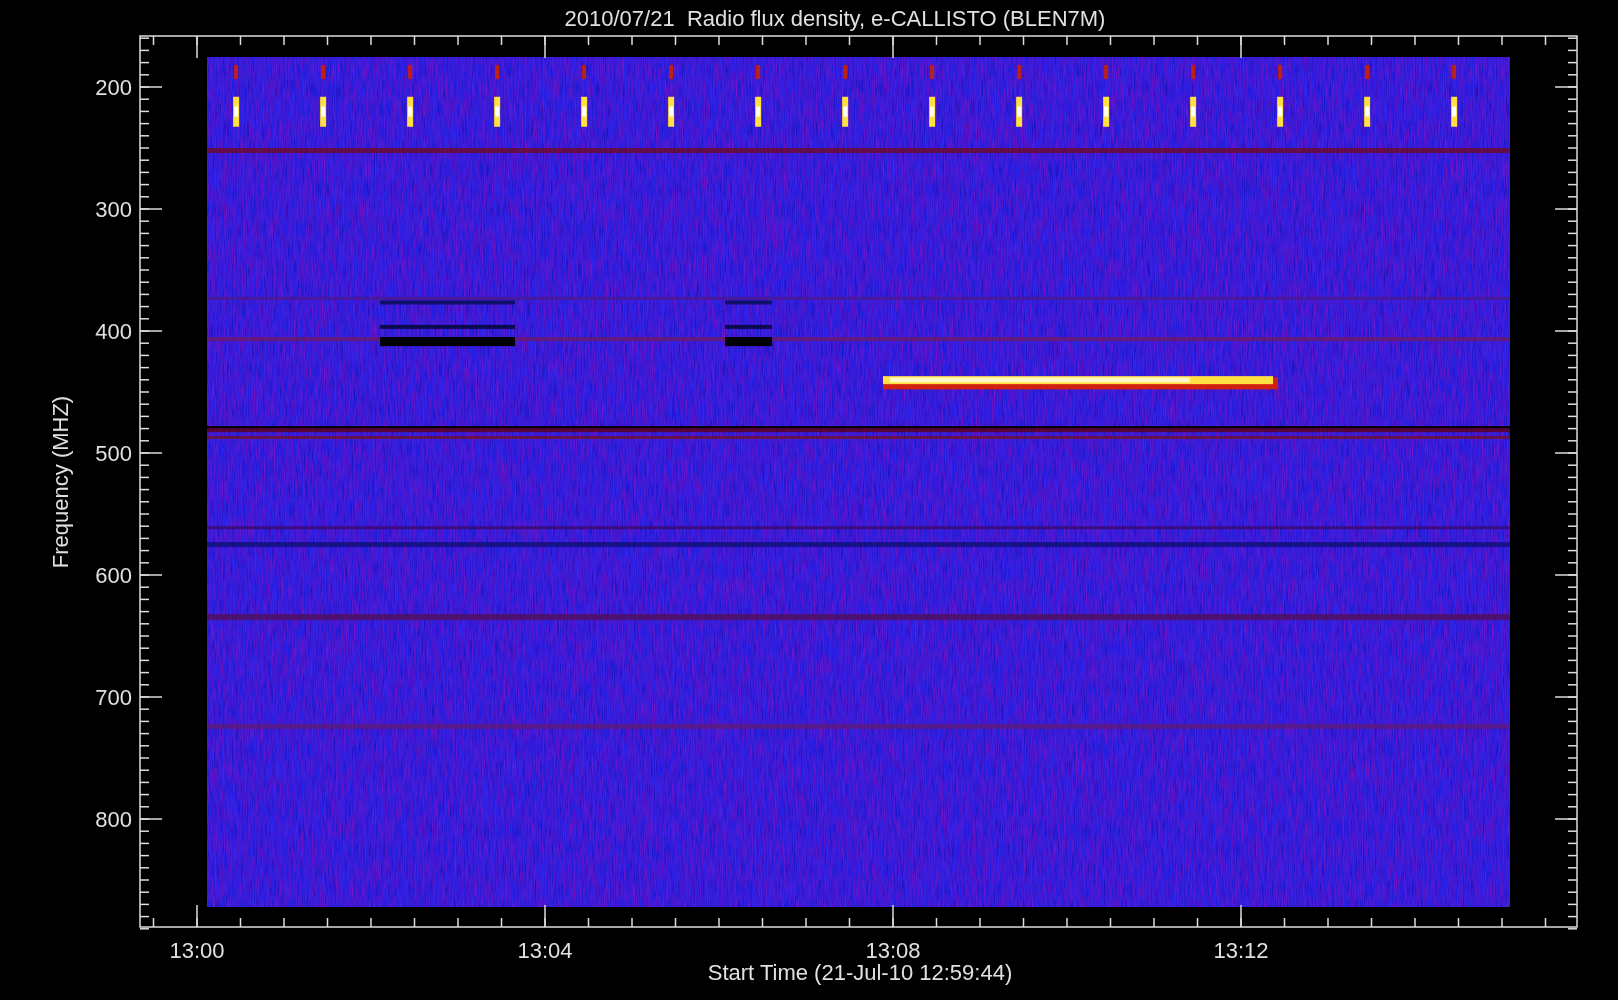  I want to click on y-tick-label: 700, so click(113, 697).